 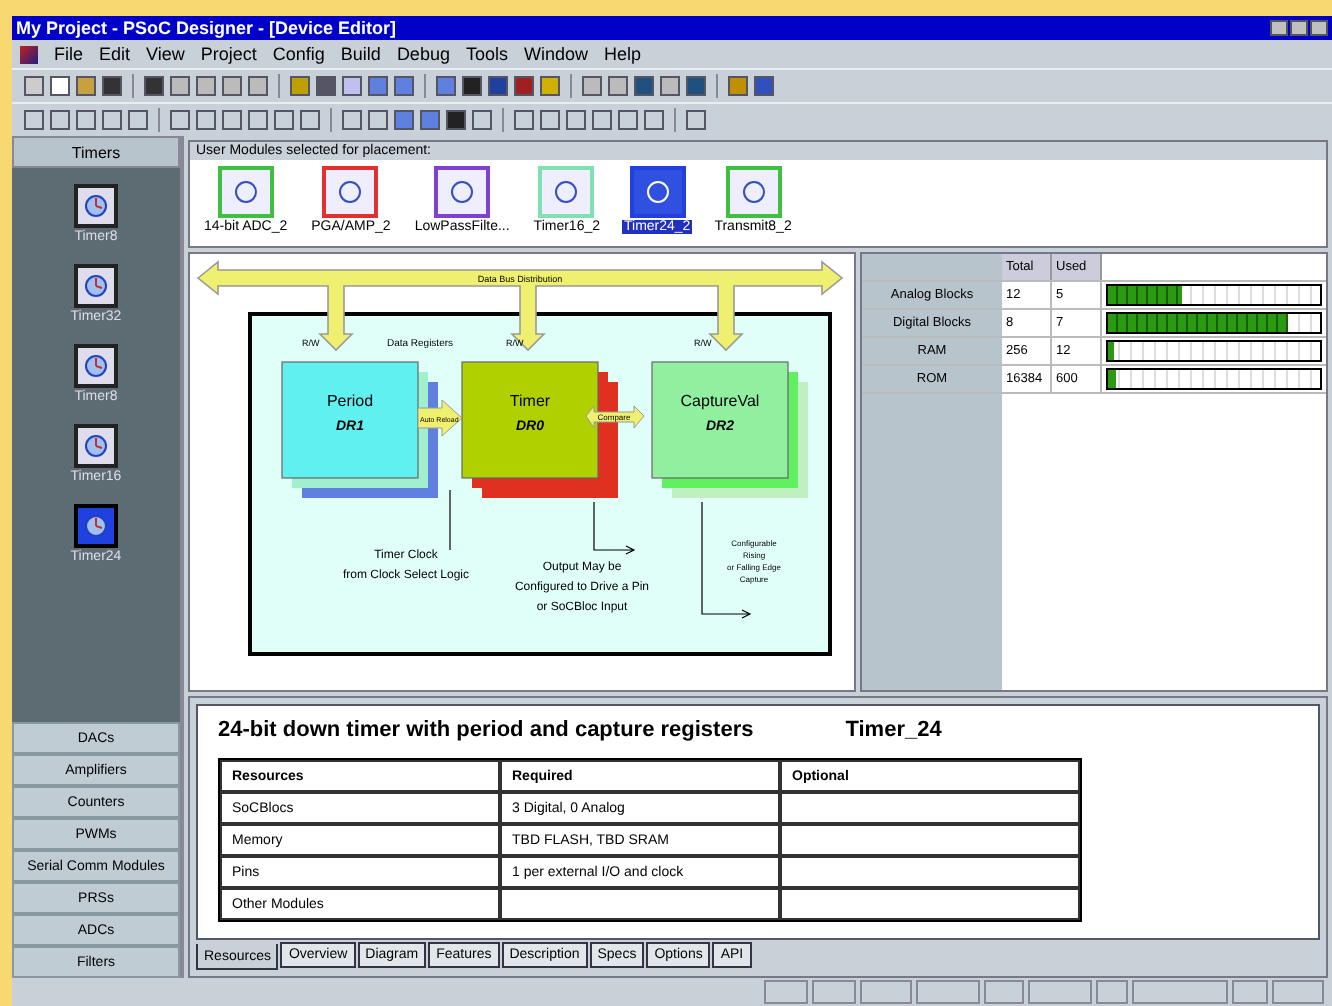 I want to click on output-arrow, so click(x=614, y=528).